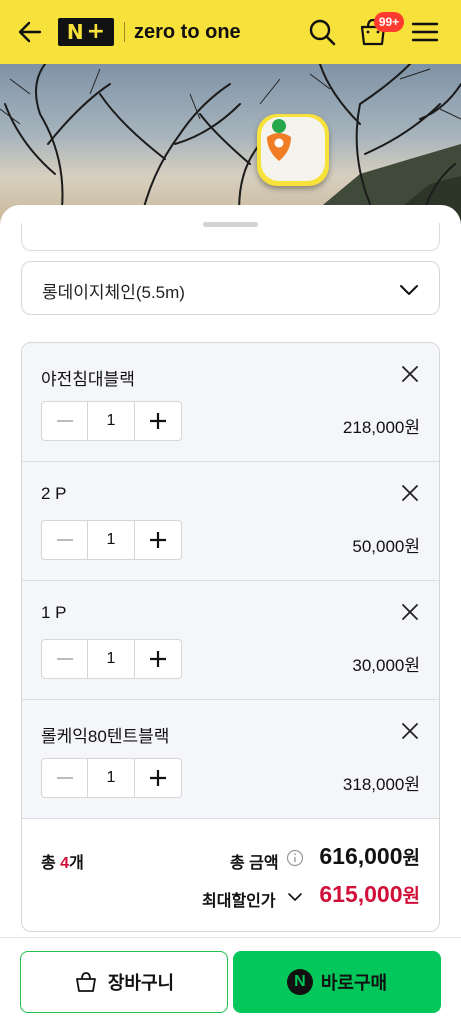 The width and height of the screenshot is (461, 1024). Describe the element at coordinates (411, 858) in the screenshot. I see `total-currency: 원` at that location.